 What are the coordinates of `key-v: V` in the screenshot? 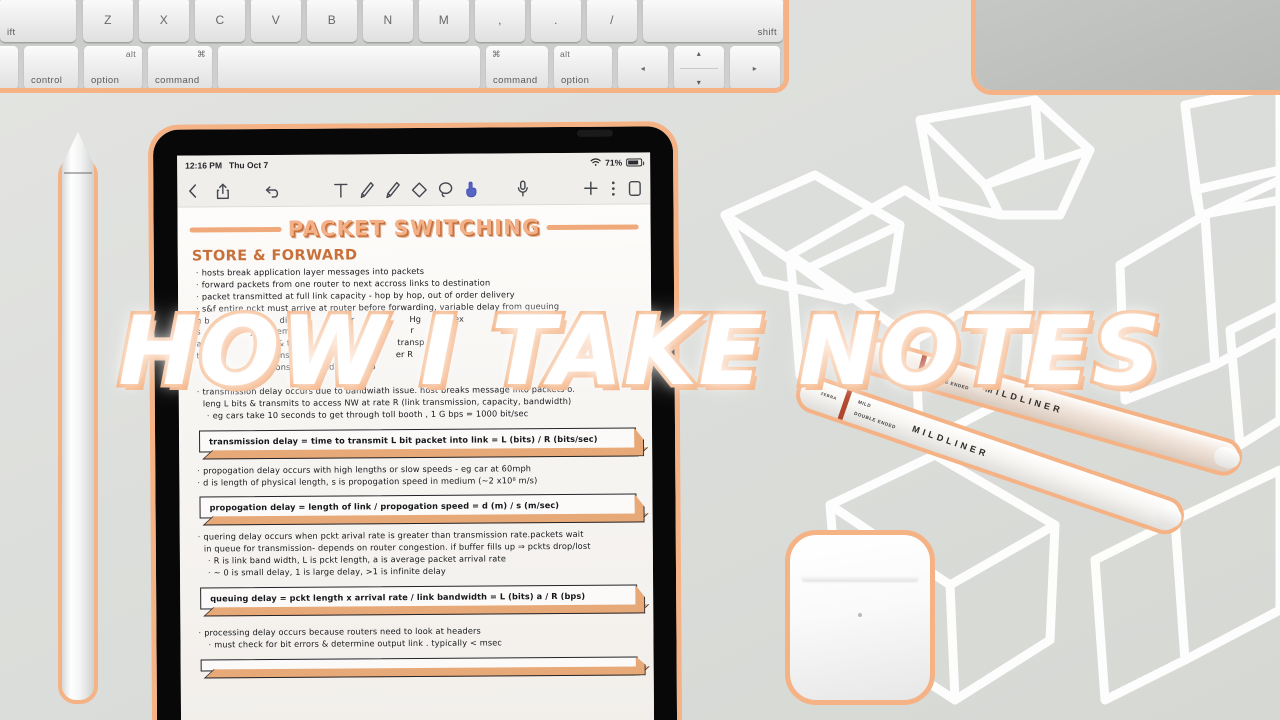 It's located at (276, 21).